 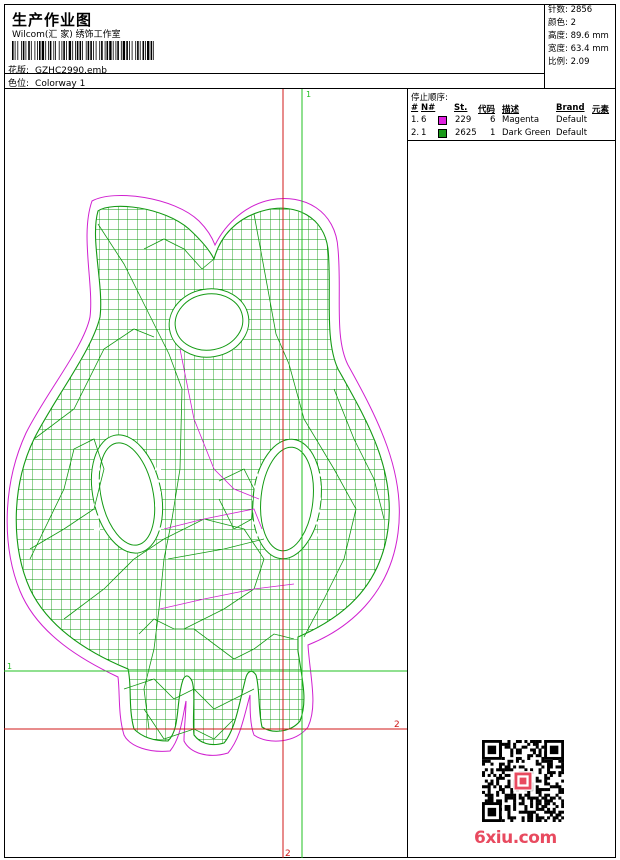 I want to click on guide-label-v1: 1, so click(x=308, y=94).